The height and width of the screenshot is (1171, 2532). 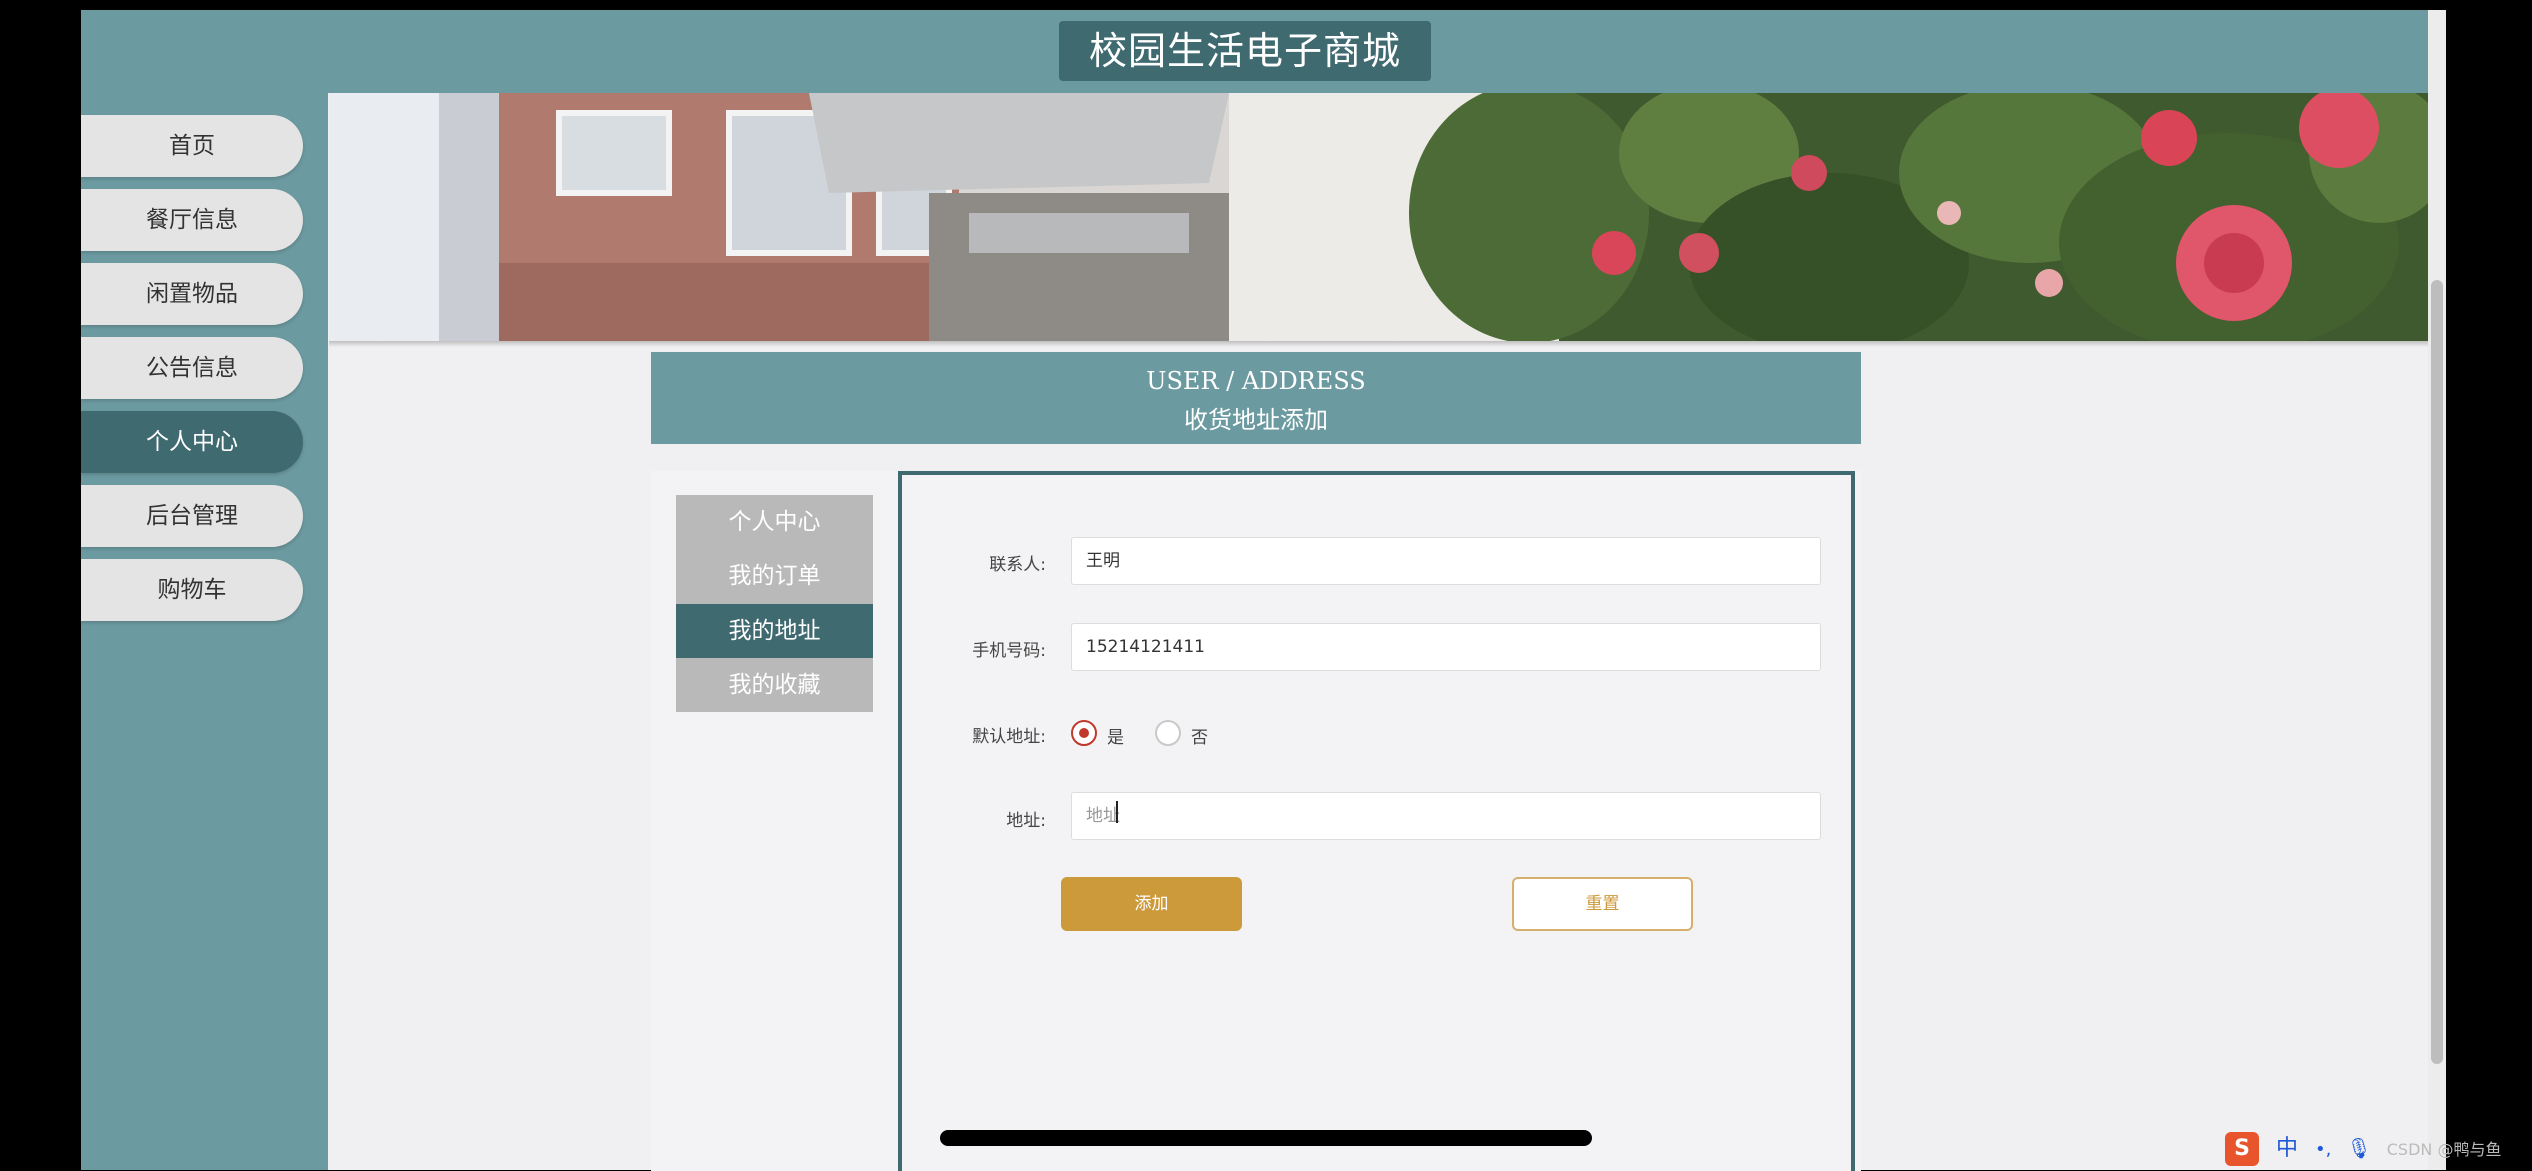 I want to click on sub-nav: 个人中心 我的订单 我的地址 我的收藏, so click(x=774, y=603).